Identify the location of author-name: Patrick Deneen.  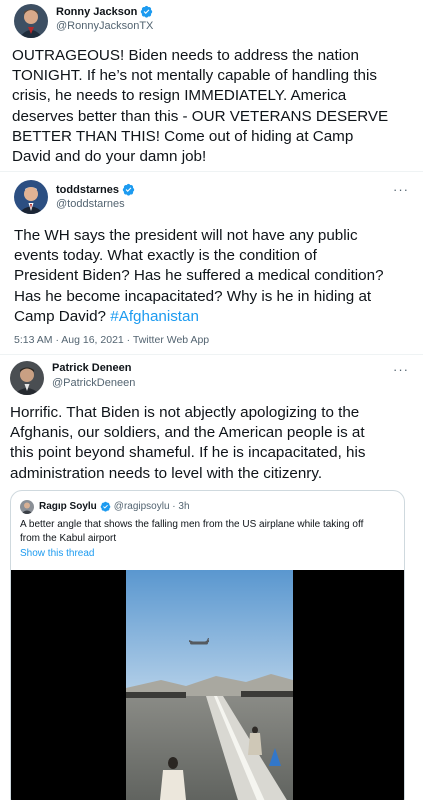
(91, 368).